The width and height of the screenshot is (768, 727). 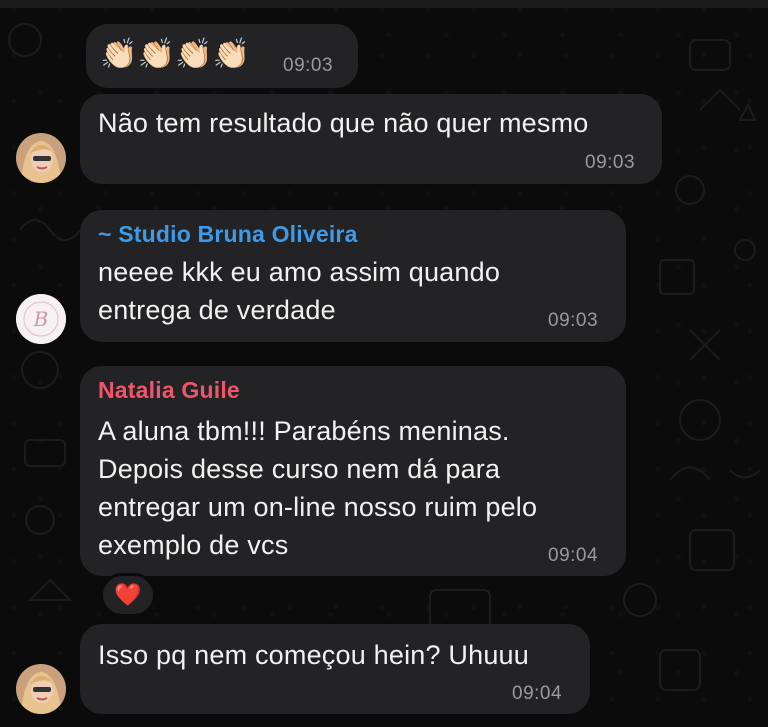 I want to click on svg-text: B, so click(x=41, y=319).